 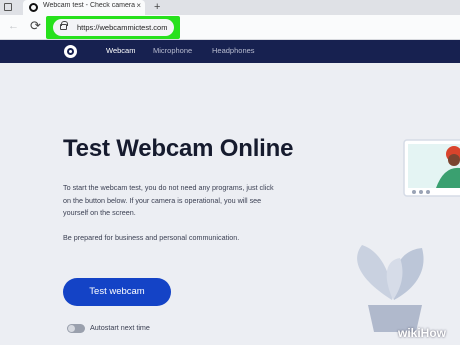 What do you see at coordinates (76, 328) in the screenshot?
I see `autostart-toggle` at bounding box center [76, 328].